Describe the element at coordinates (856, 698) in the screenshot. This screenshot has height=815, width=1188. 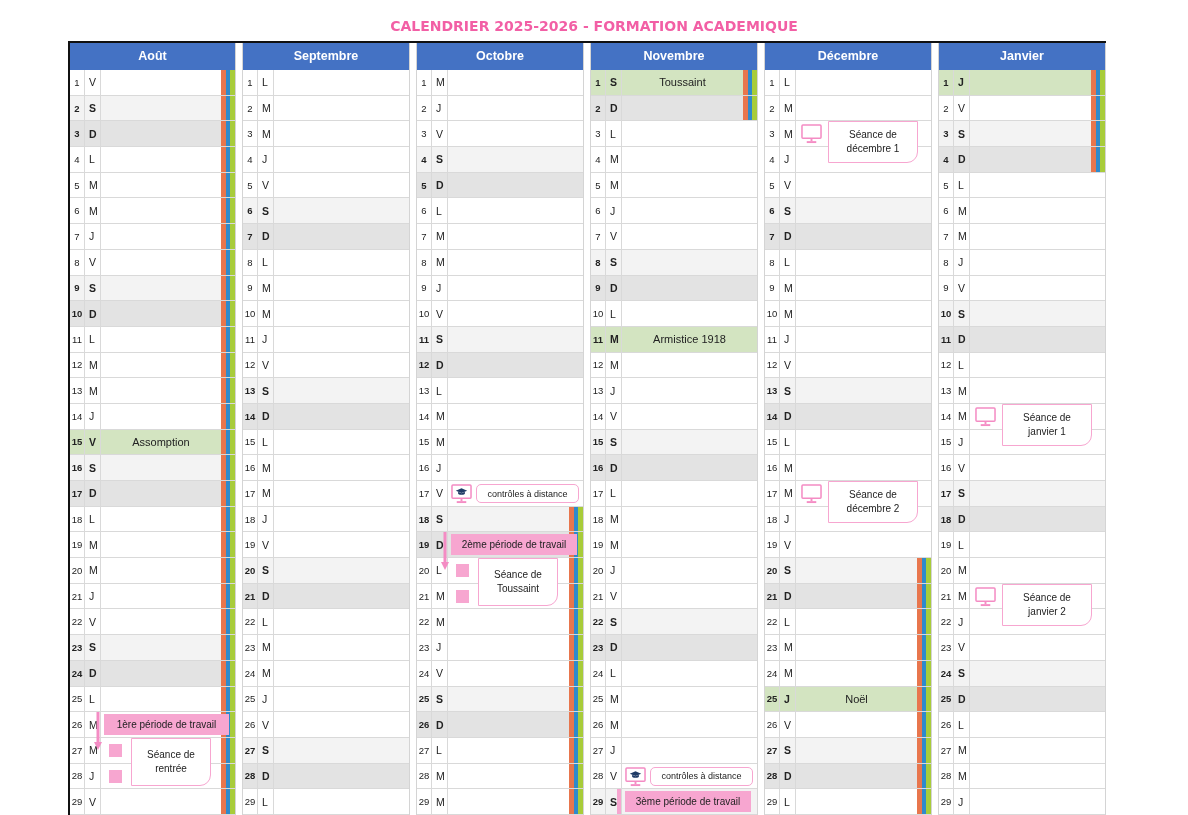
I see `holiday-name: Noël` at that location.